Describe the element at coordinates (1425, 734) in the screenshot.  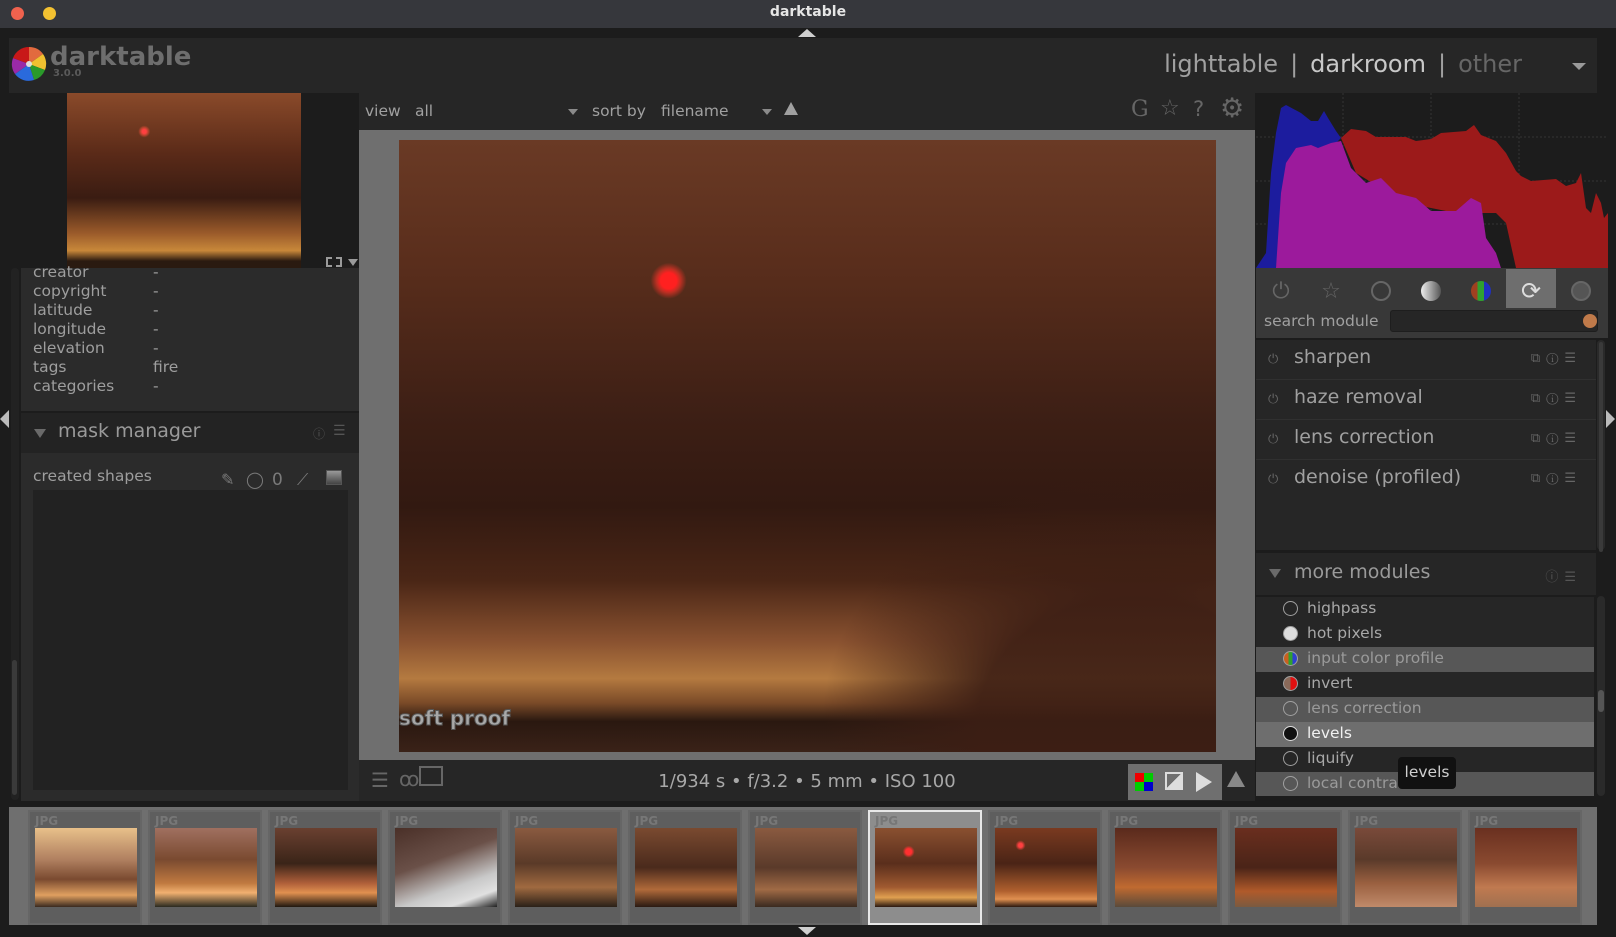
I see `more-module-levels: levels` at that location.